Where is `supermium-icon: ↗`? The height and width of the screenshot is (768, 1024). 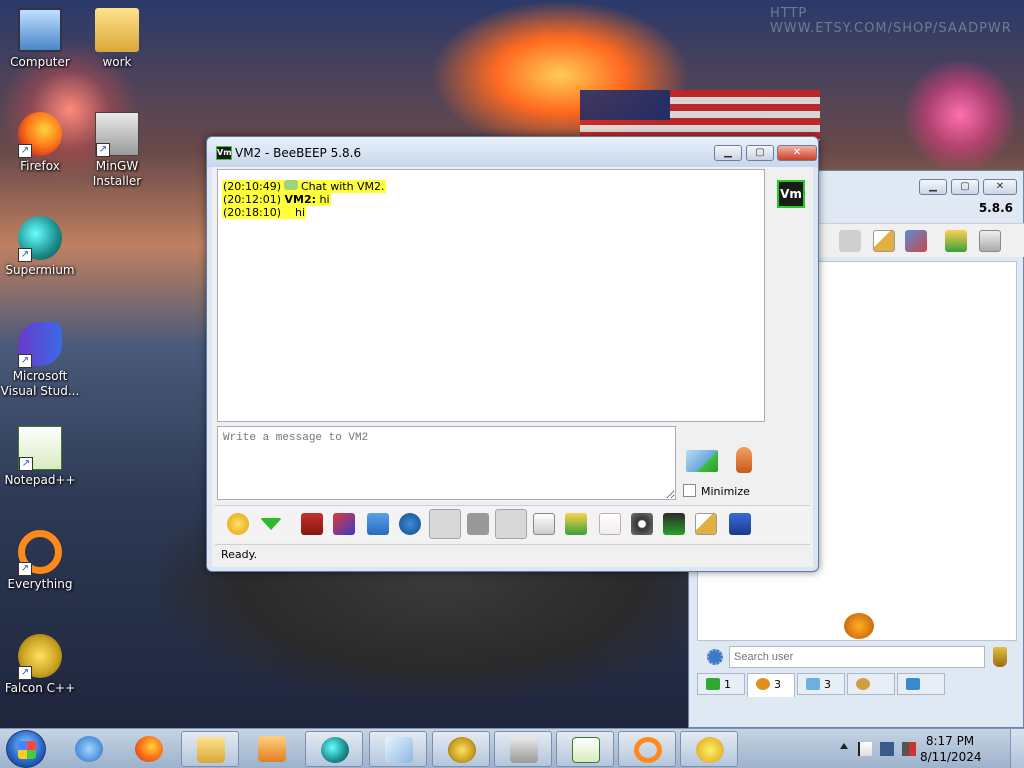 supermium-icon: ↗ is located at coordinates (40, 239).